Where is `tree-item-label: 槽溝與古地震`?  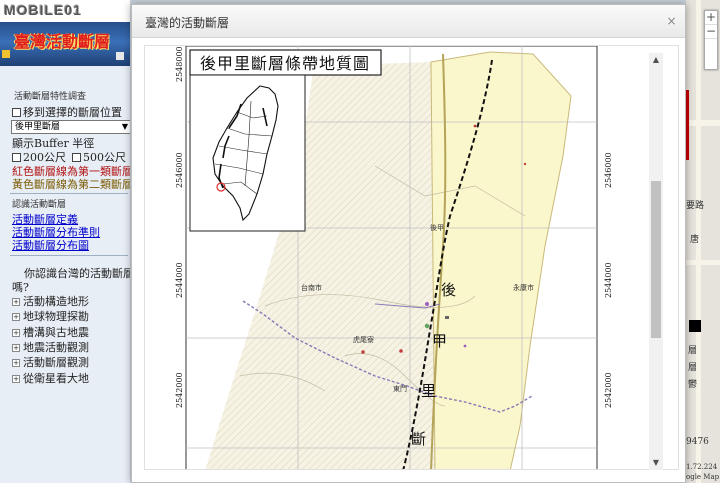 tree-item-label: 槽溝與古地震 is located at coordinates (56, 332).